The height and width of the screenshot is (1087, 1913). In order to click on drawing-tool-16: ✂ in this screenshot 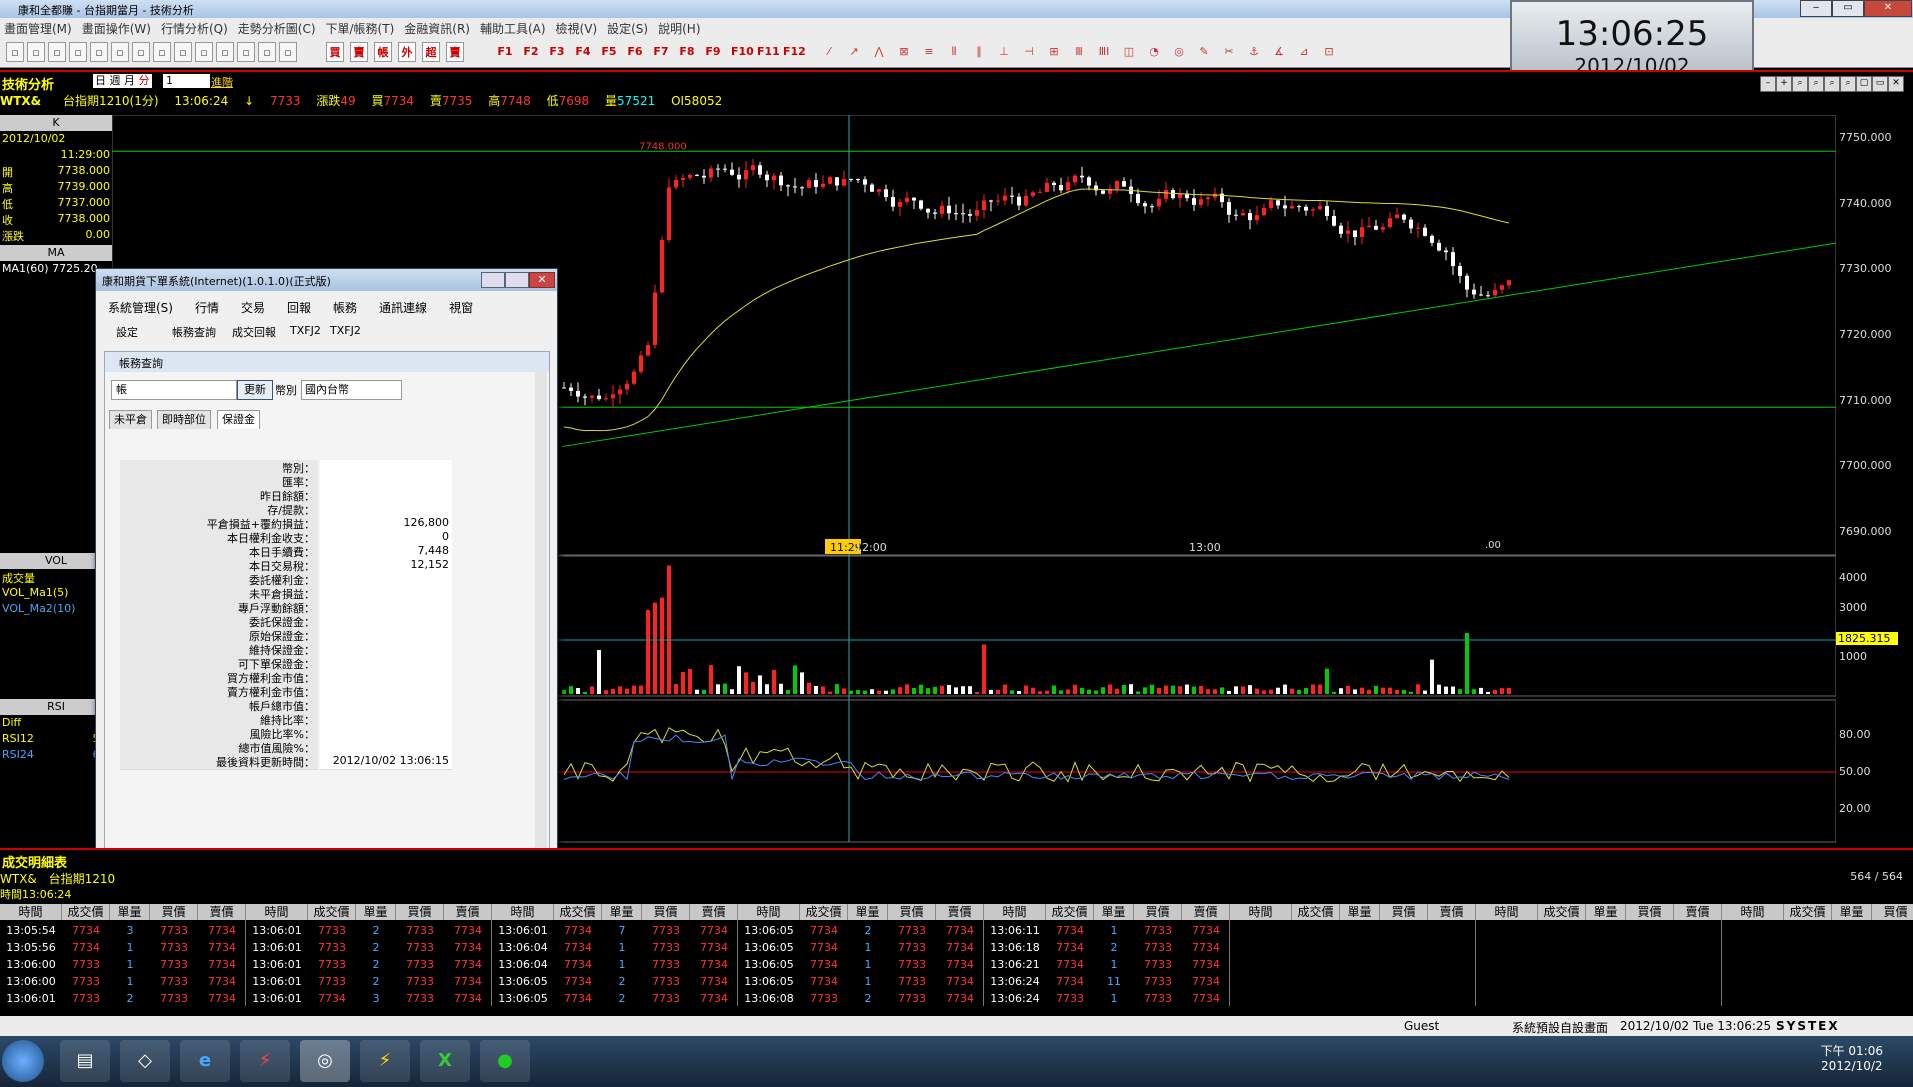, I will do `click(1229, 52)`.